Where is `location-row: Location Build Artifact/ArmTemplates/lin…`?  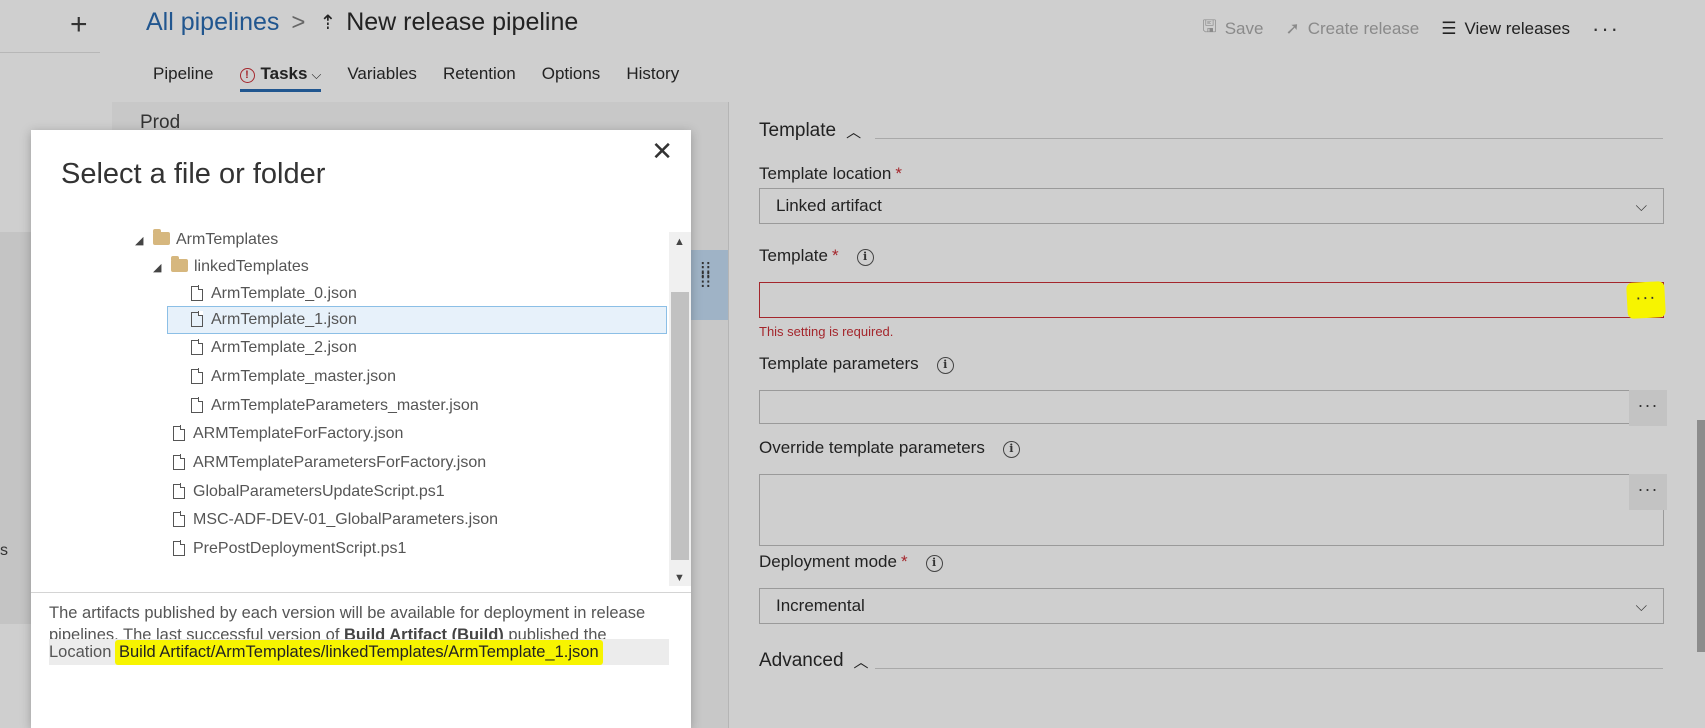
location-row: Location Build Artifact/ArmTemplates/lin… is located at coordinates (359, 652).